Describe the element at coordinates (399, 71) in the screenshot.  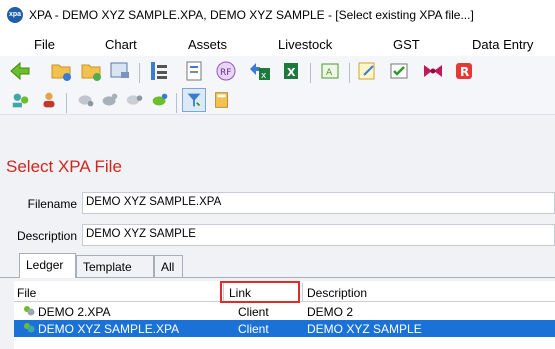
I see `checklist-icon` at that location.